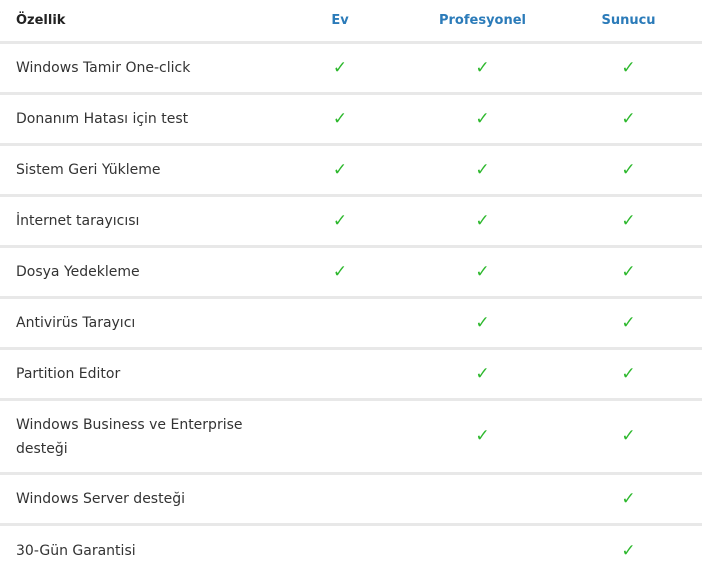 The width and height of the screenshot is (702, 575). Describe the element at coordinates (76, 551) in the screenshot. I see `feature-label: 30-Gün Garantisi` at that location.